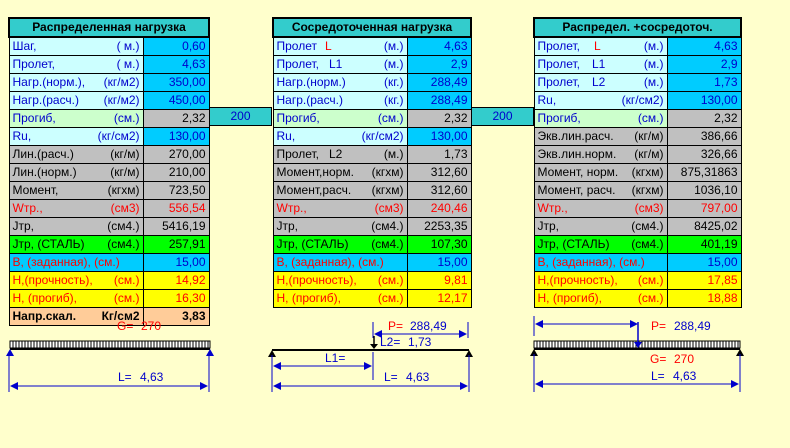 Image resolution: width=790 pixels, height=448 pixels. What do you see at coordinates (389, 208) in the screenshot?
I see `row-unit: (см3)` at bounding box center [389, 208].